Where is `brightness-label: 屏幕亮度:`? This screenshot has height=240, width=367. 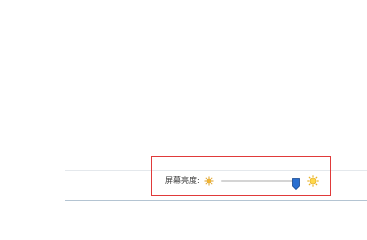
brightness-label: 屏幕亮度: is located at coordinates (182, 180).